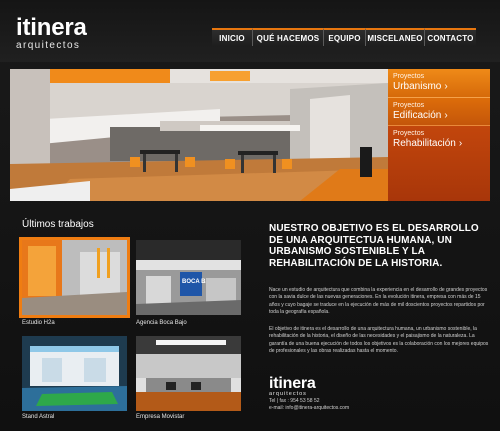 The image size is (500, 431). I want to click on link-edificacion: Proyectos Edificación ›, so click(439, 112).